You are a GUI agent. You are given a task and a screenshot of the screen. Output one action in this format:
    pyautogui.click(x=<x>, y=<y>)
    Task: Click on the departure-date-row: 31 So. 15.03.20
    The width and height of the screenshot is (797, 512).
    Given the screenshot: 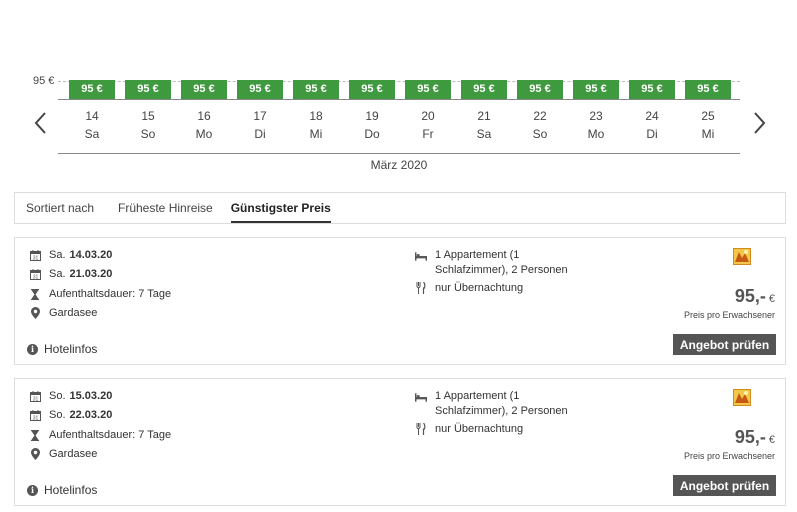 What is the action you would take?
    pyautogui.click(x=70, y=396)
    